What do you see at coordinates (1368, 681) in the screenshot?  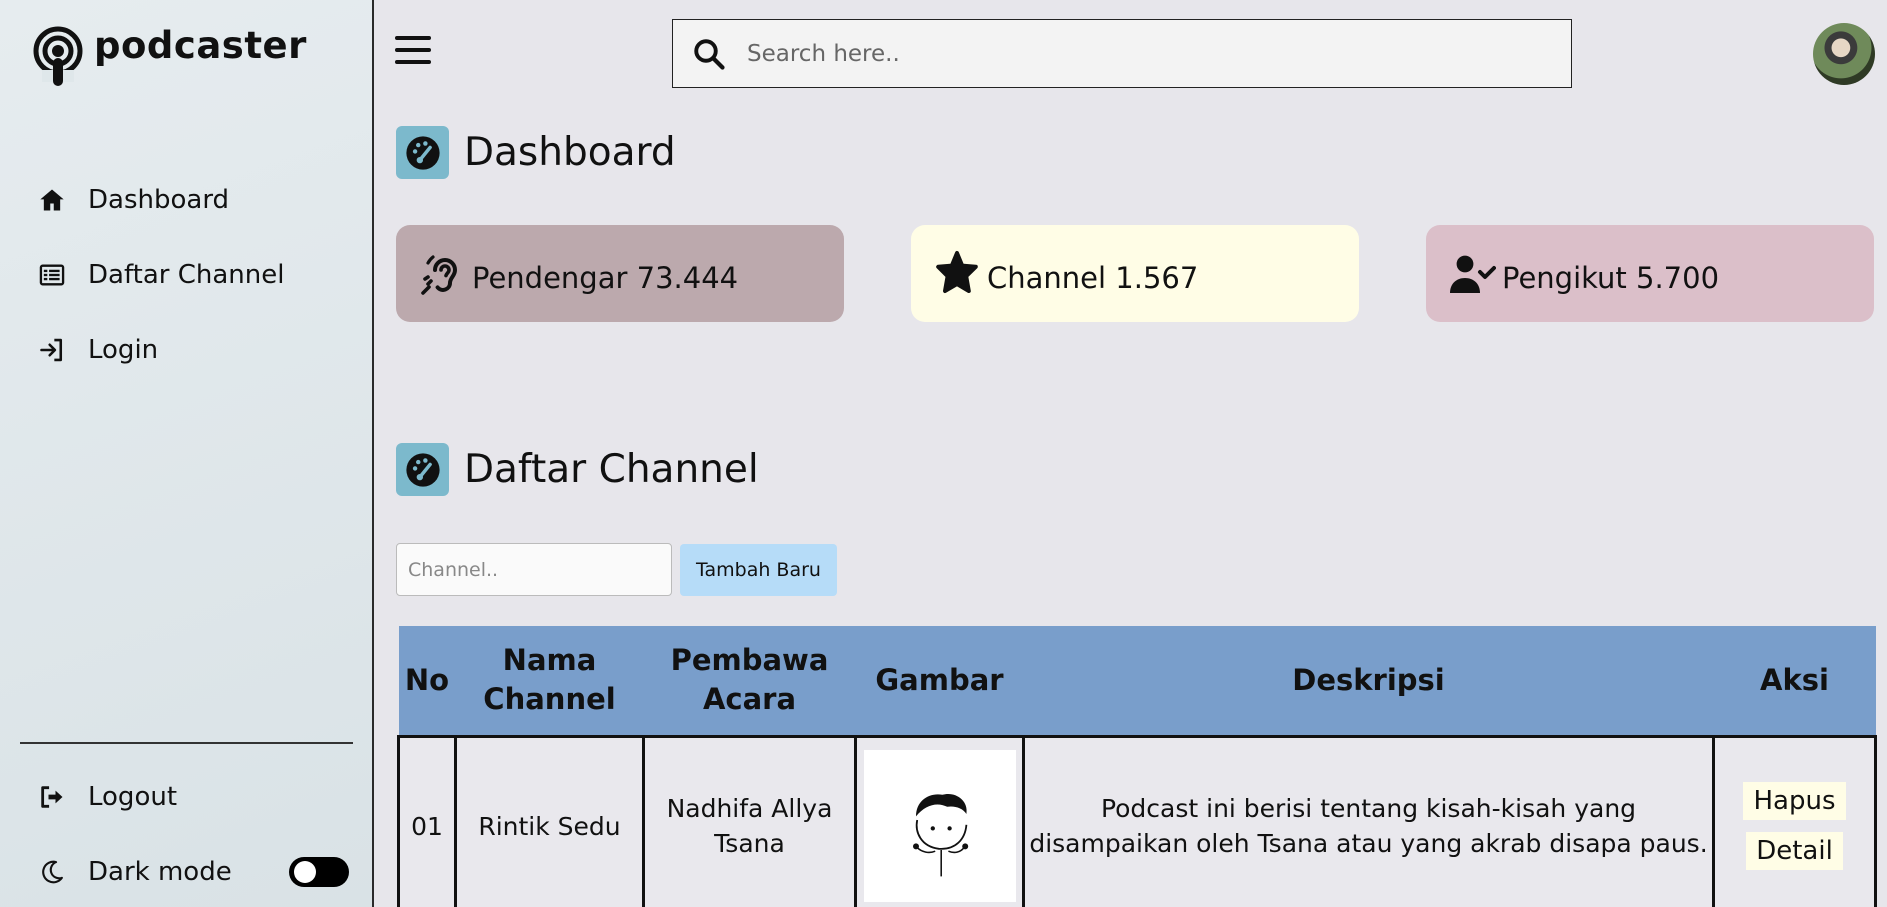 I see `column-header-deskripsi: Deskripsi` at bounding box center [1368, 681].